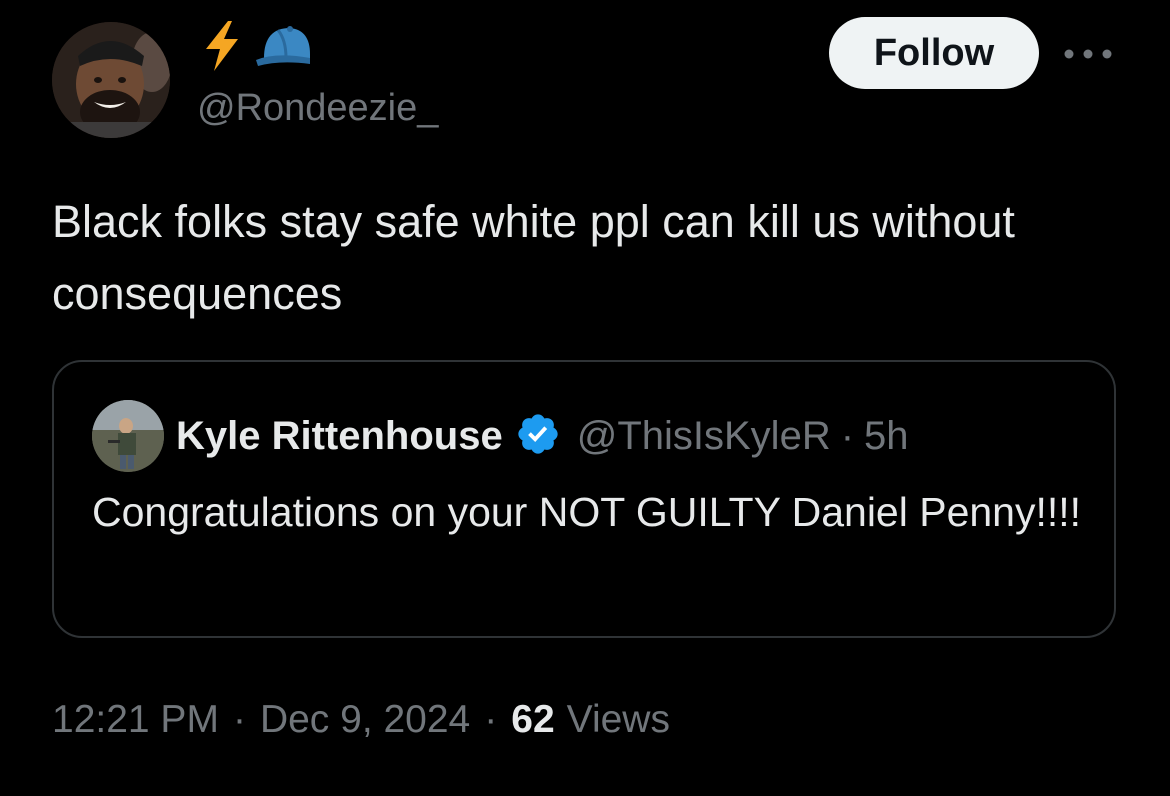  I want to click on more-options-button, so click(1088, 54).